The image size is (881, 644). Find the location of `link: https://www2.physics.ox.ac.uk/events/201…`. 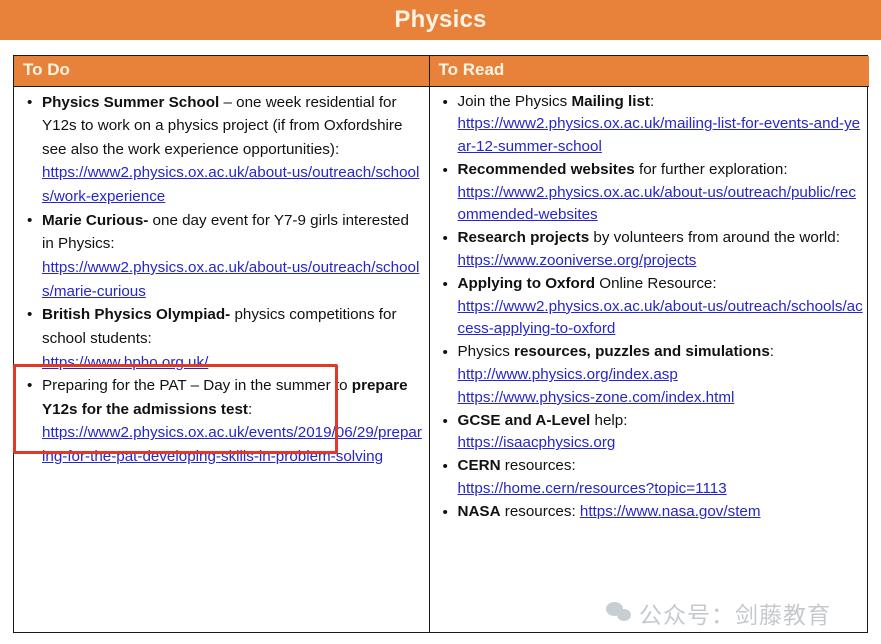

link: https://www2.physics.ox.ac.uk/events/201… is located at coordinates (232, 444).